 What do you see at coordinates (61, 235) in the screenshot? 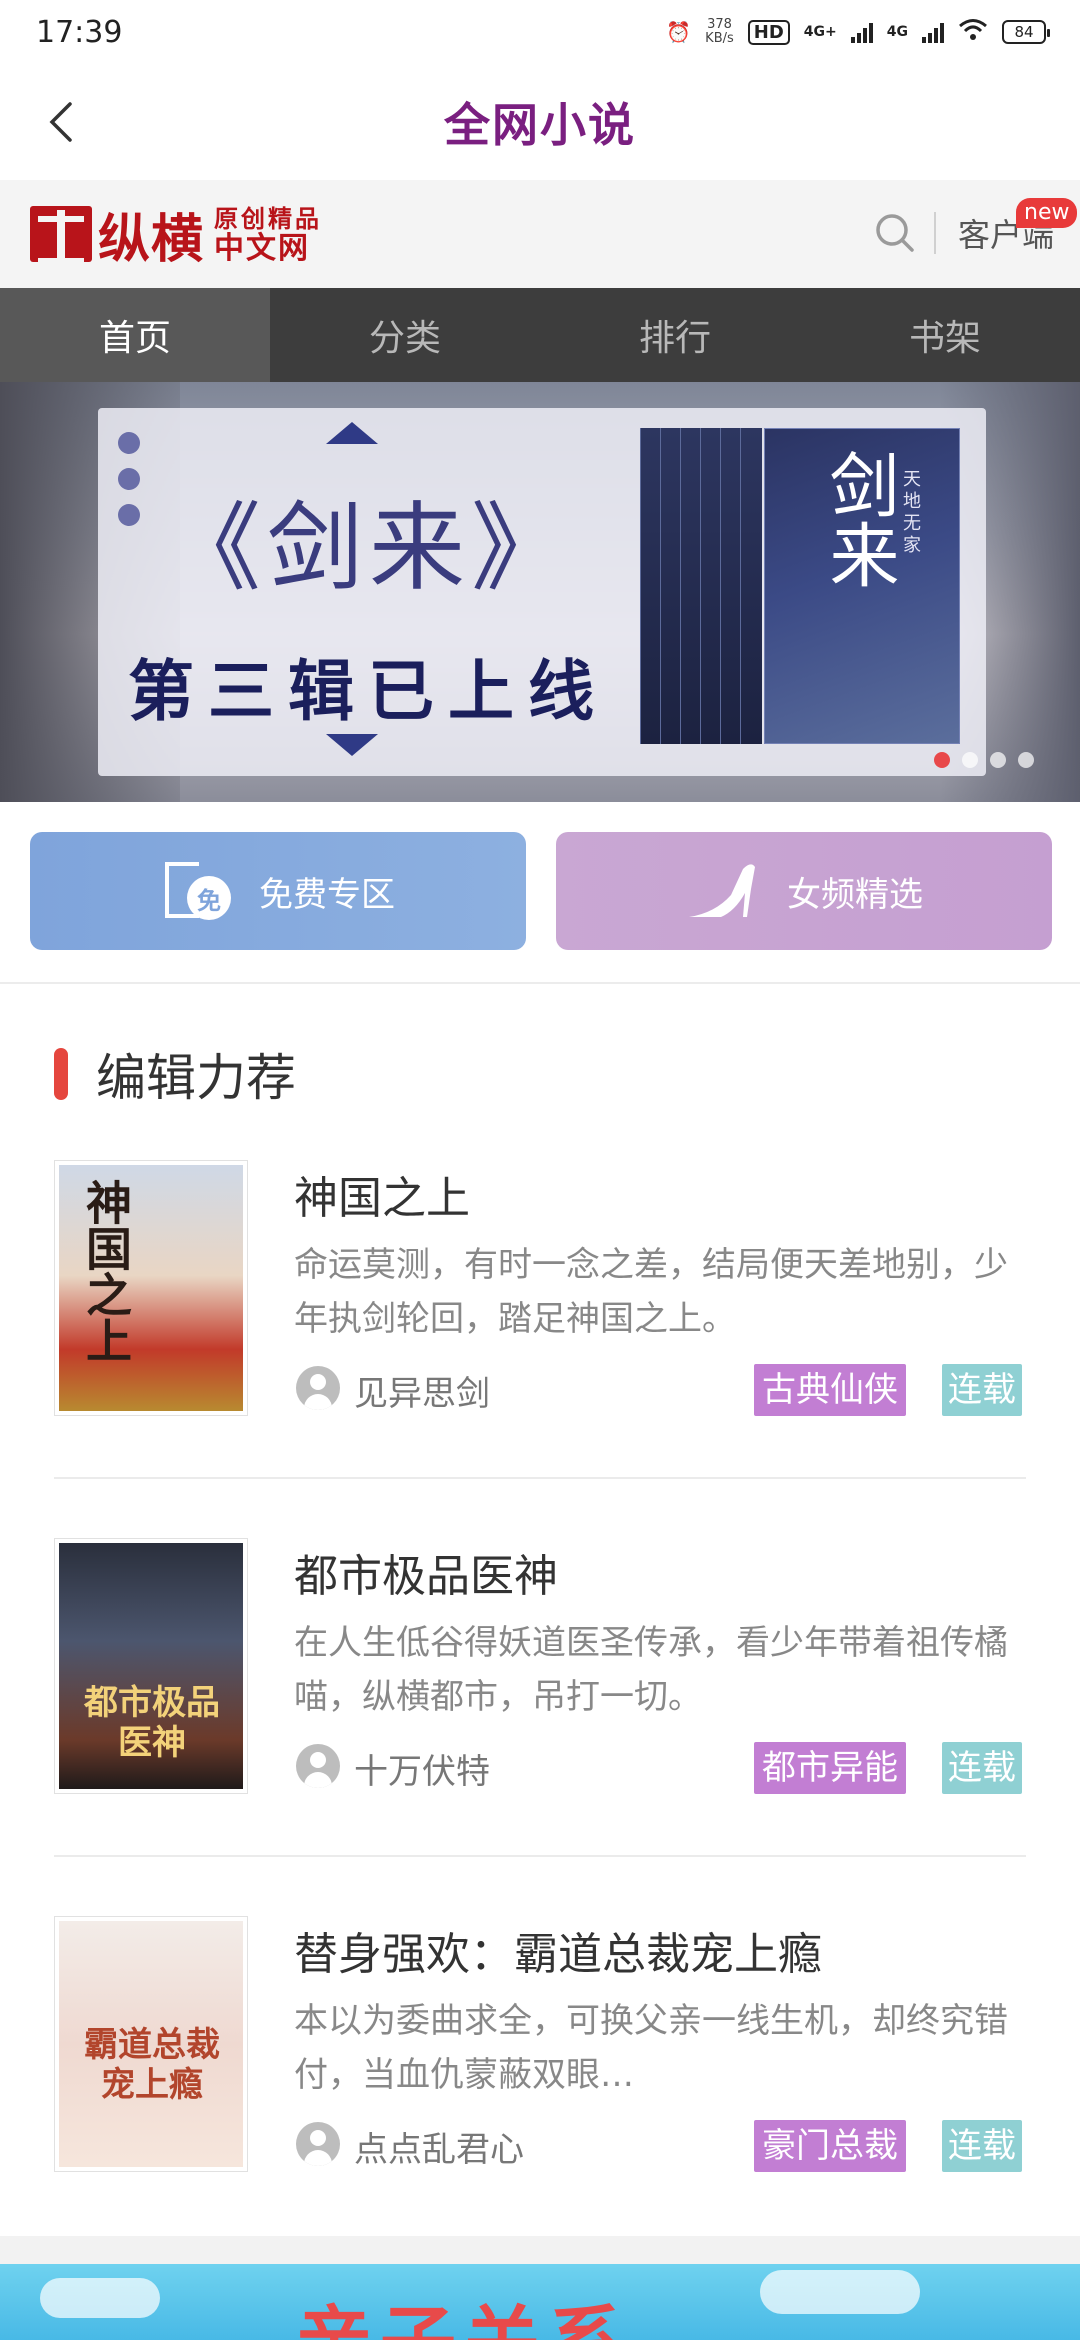
I see `logo-mark-icon` at bounding box center [61, 235].